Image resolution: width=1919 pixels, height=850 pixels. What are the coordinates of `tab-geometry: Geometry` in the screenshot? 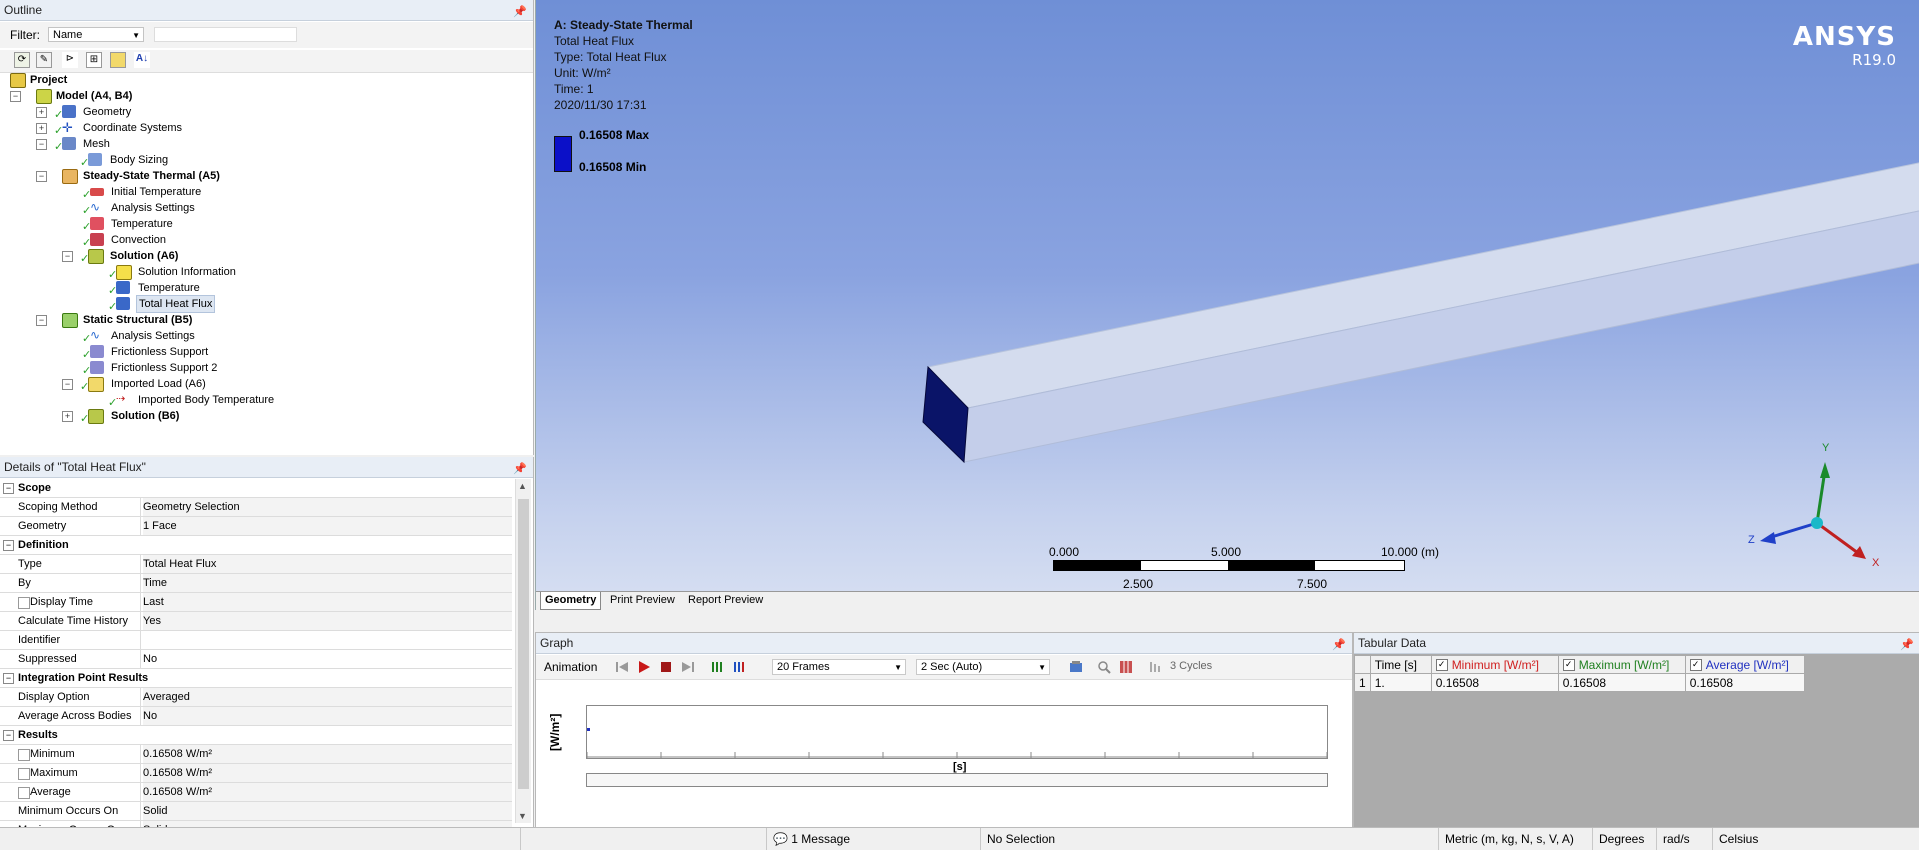 It's located at (571, 601).